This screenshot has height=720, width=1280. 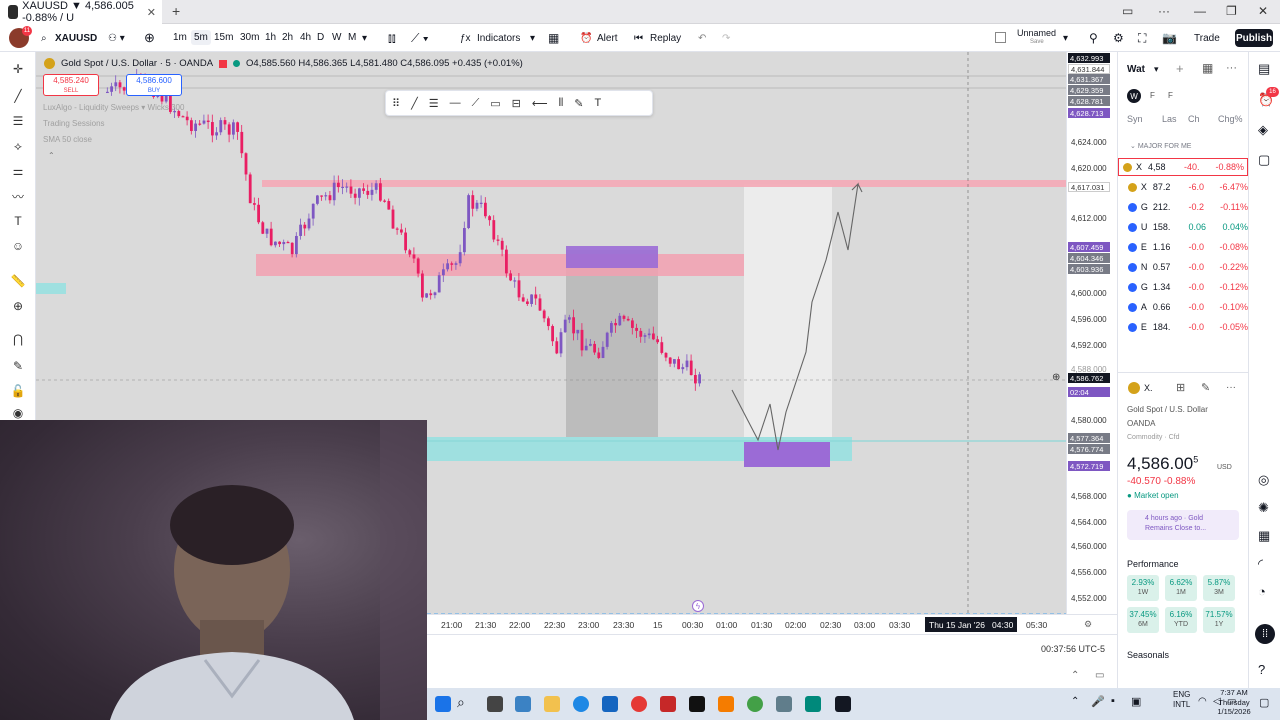 What do you see at coordinates (1075, 675) in the screenshot?
I see `collapse-panel-icon: ⌃` at bounding box center [1075, 675].